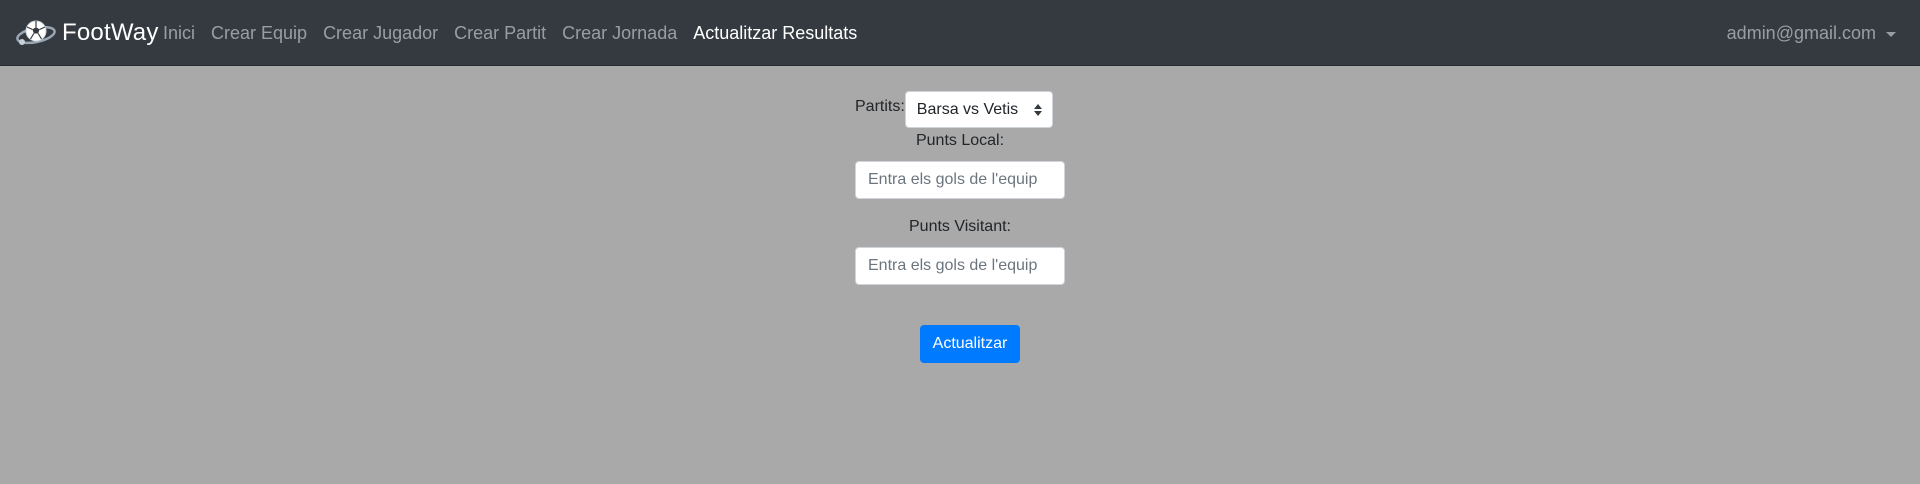  I want to click on nav-link-actualitzar-resultats: Actualitzar Resultats, so click(775, 33).